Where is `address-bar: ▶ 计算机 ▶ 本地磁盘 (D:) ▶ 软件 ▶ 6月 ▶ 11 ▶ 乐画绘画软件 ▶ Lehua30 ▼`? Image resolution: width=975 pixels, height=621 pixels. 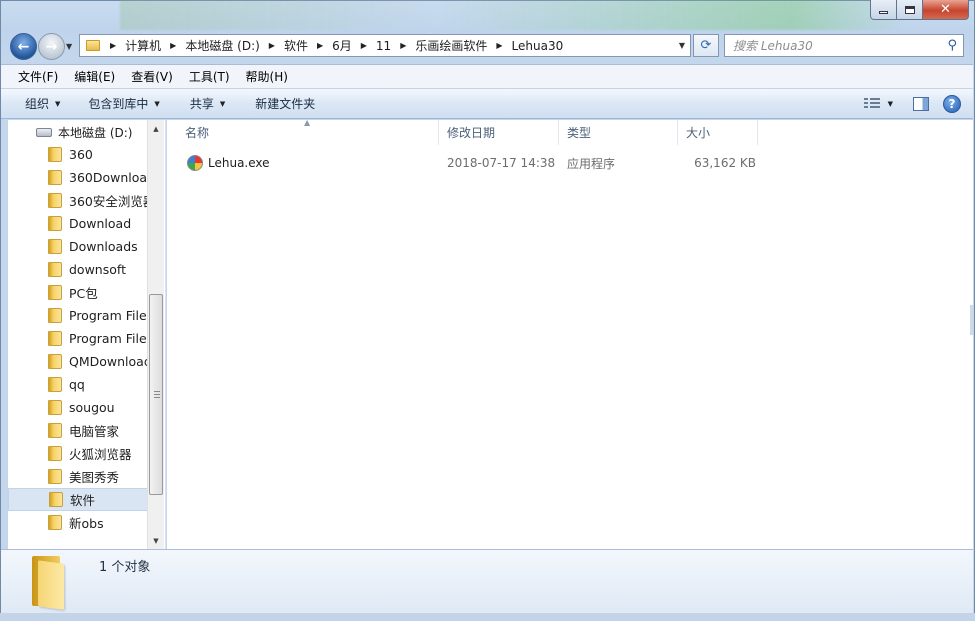
address-bar: ▶ 计算机 ▶ 本地磁盘 (D:) ▶ 软件 ▶ 6月 ▶ 11 ▶ 乐画绘画软件 ▶ Lehua30 ▼ is located at coordinates (385, 45).